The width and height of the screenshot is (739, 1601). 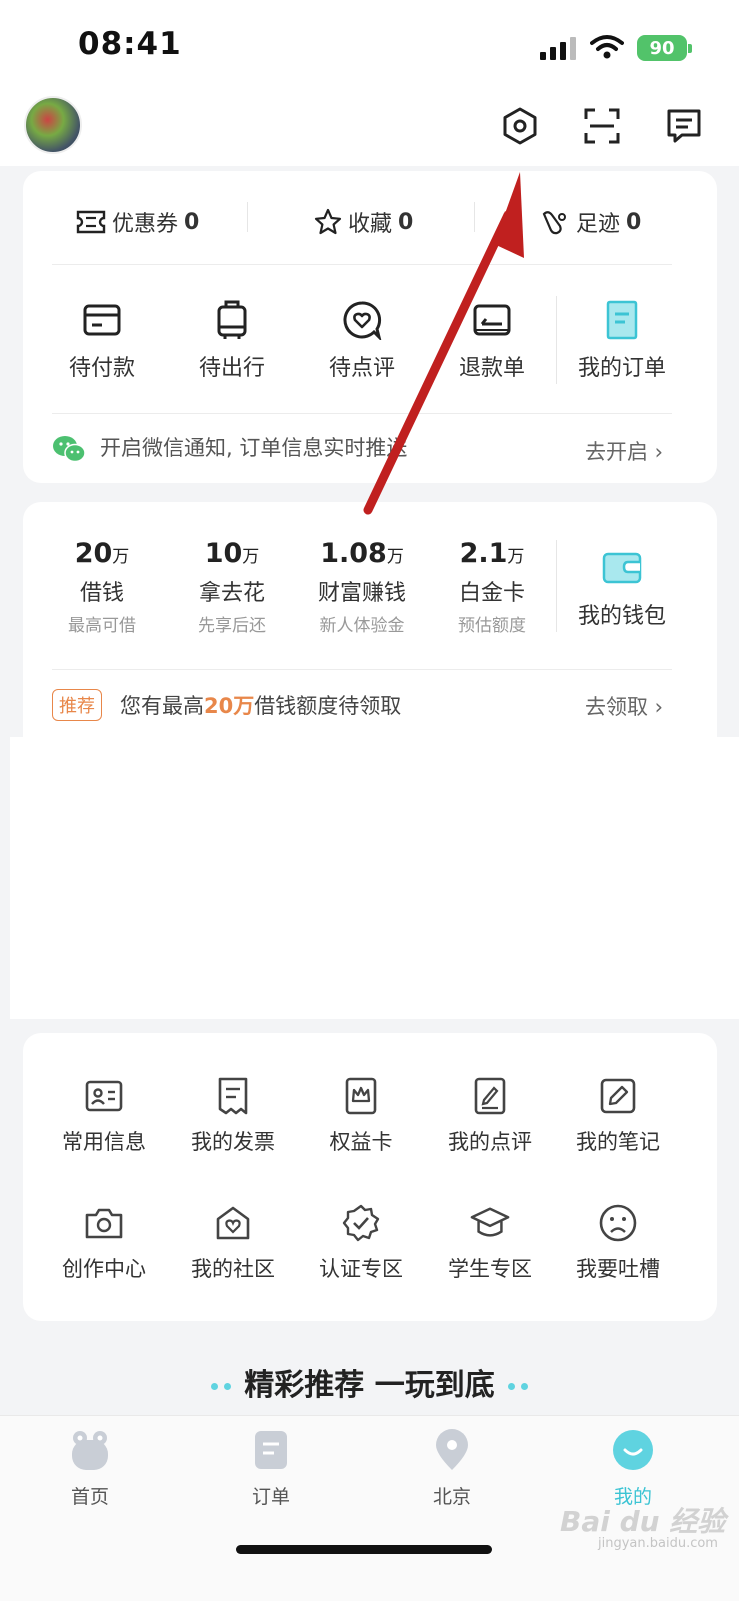 What do you see at coordinates (229, 706) in the screenshot?
I see `promo-highlight: 20万` at bounding box center [229, 706].